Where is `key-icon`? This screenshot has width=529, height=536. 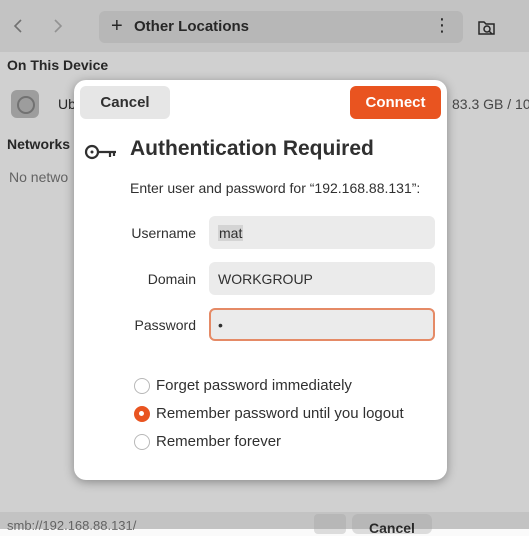 key-icon is located at coordinates (100, 152).